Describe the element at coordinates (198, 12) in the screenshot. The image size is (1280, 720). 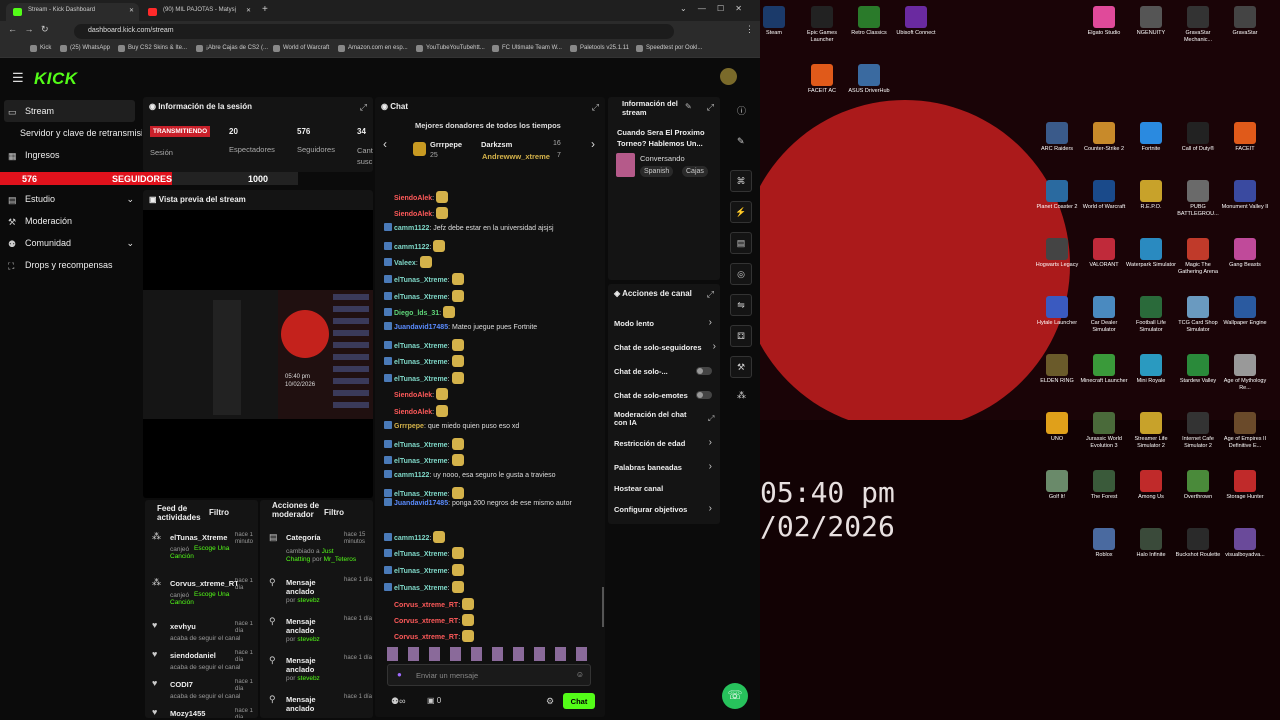
I see `tab-youtube: (90) MIL PAJOTAS - Matysi̧ ✕` at that location.